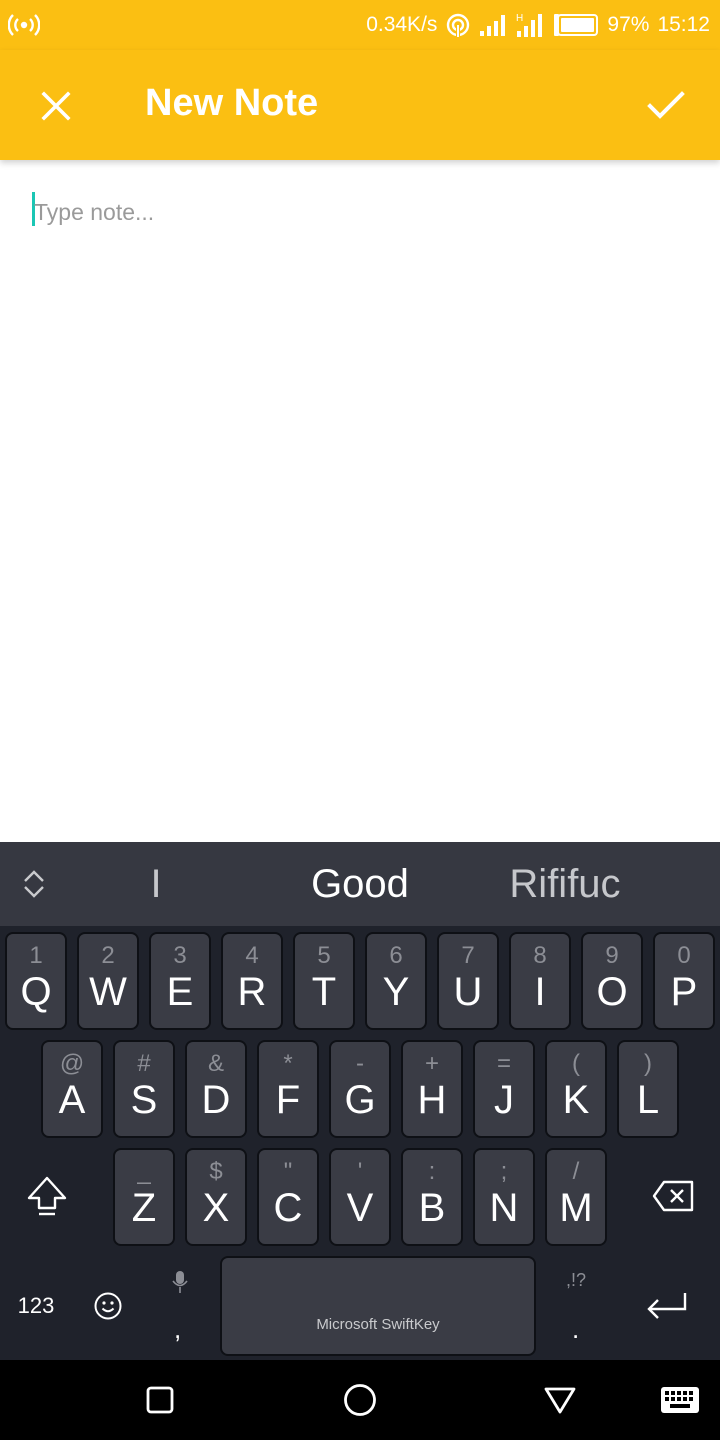 Image resolution: width=720 pixels, height=1440 pixels. I want to click on punctuation-hint: ,!?, so click(576, 1280).